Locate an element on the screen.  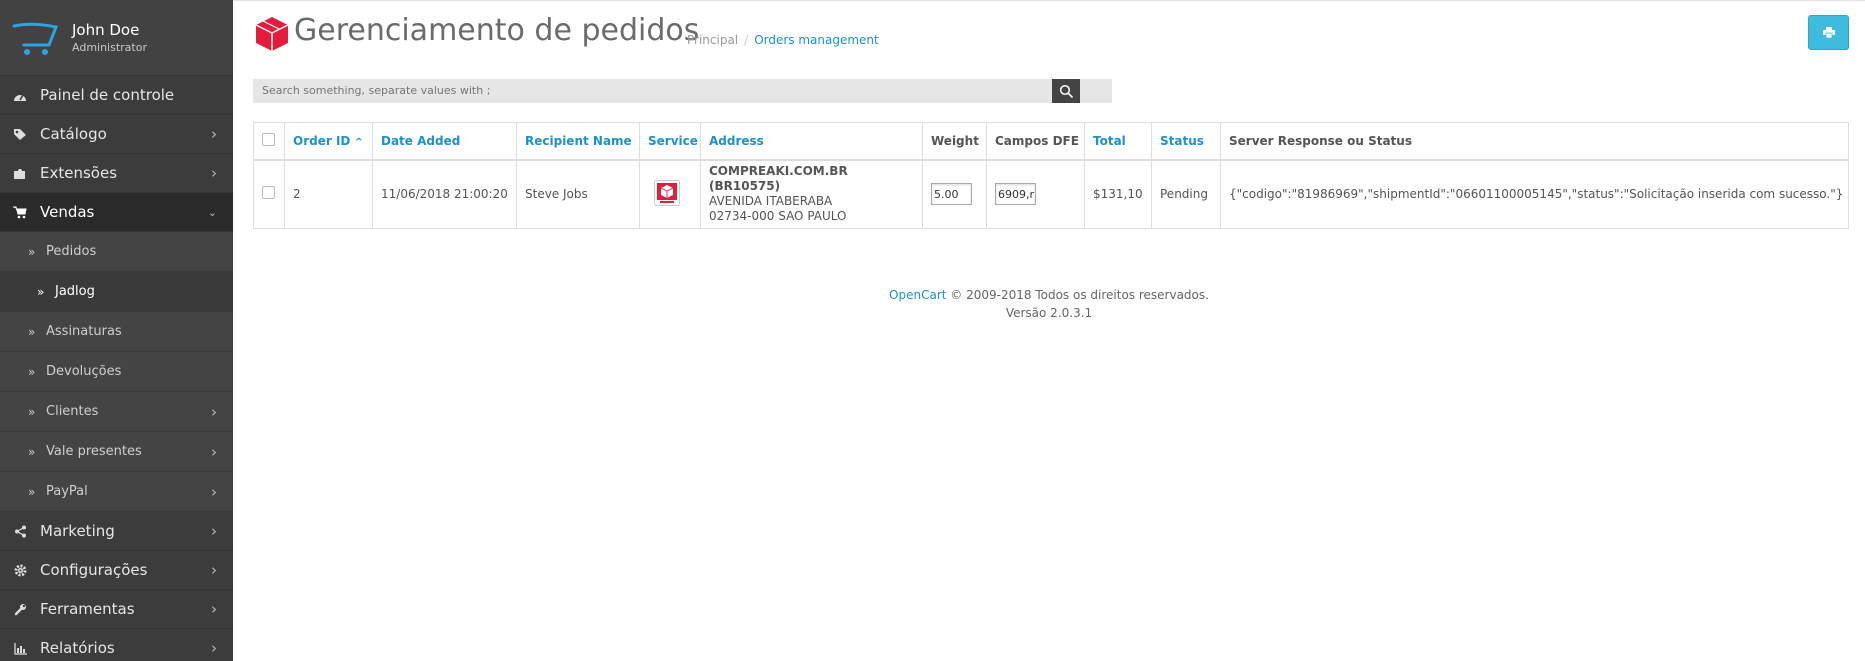
user-profile: John Doe Administrator is located at coordinates (116, 38).